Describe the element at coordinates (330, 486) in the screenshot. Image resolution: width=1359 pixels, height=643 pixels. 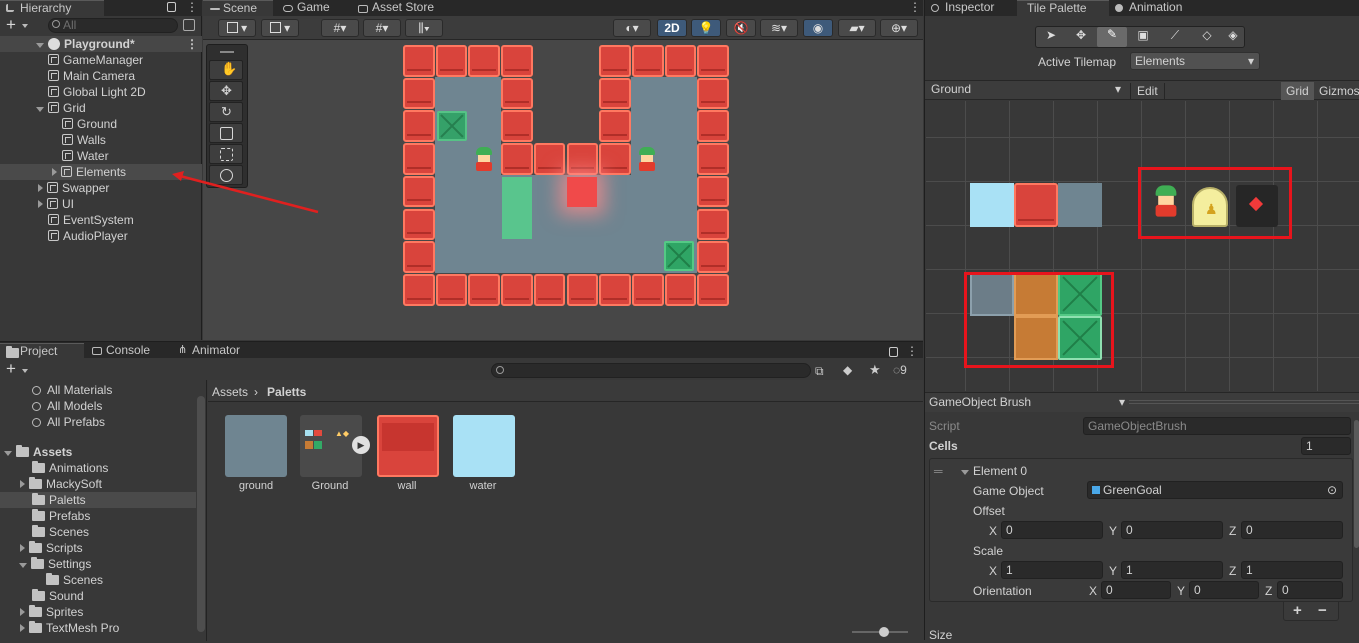
I see `asset-label: Ground` at that location.